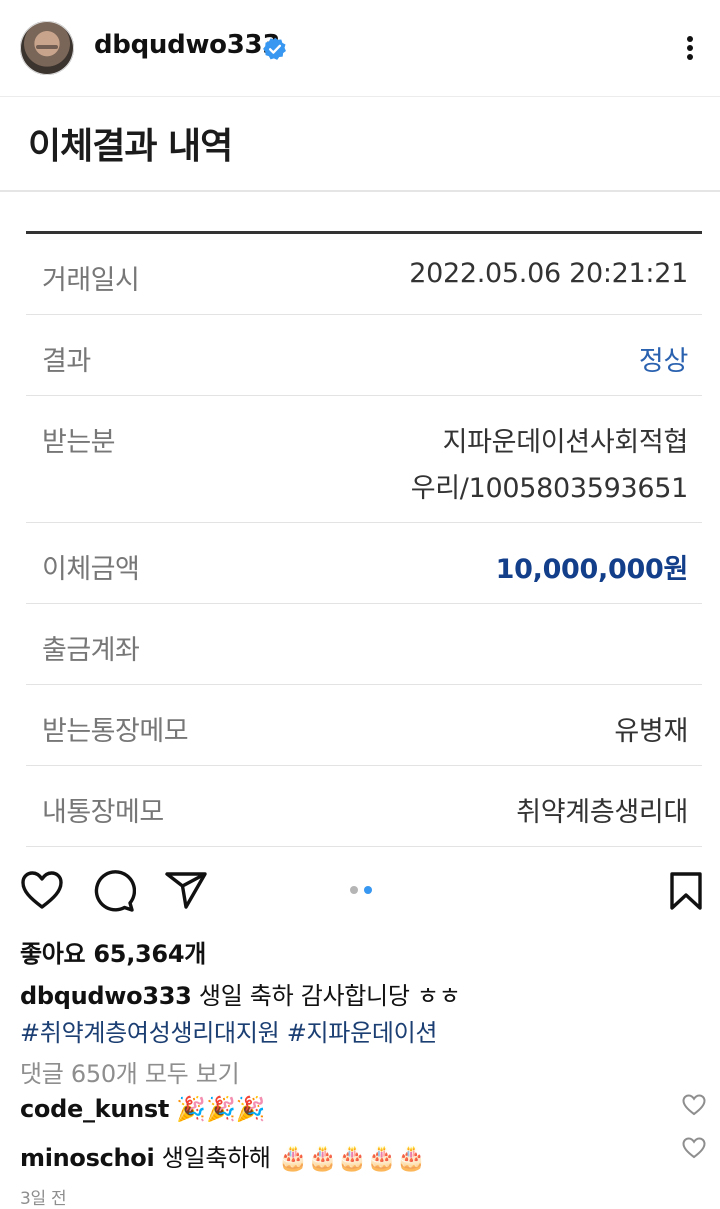  Describe the element at coordinates (42, 890) in the screenshot. I see `heart-icon` at that location.